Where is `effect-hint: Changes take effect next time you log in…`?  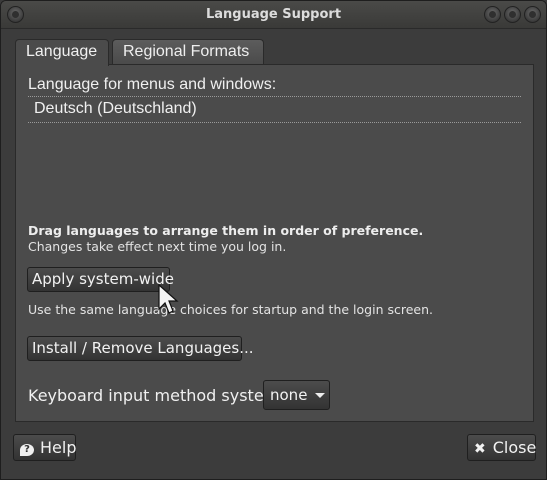 effect-hint: Changes take effect next time you log in… is located at coordinates (157, 246).